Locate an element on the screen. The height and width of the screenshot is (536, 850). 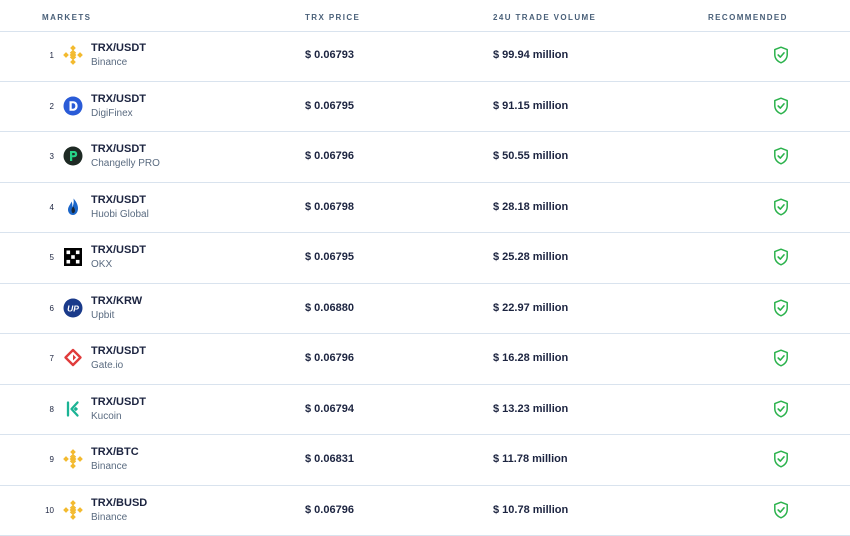
rank-number: 7 is located at coordinates (47, 358).